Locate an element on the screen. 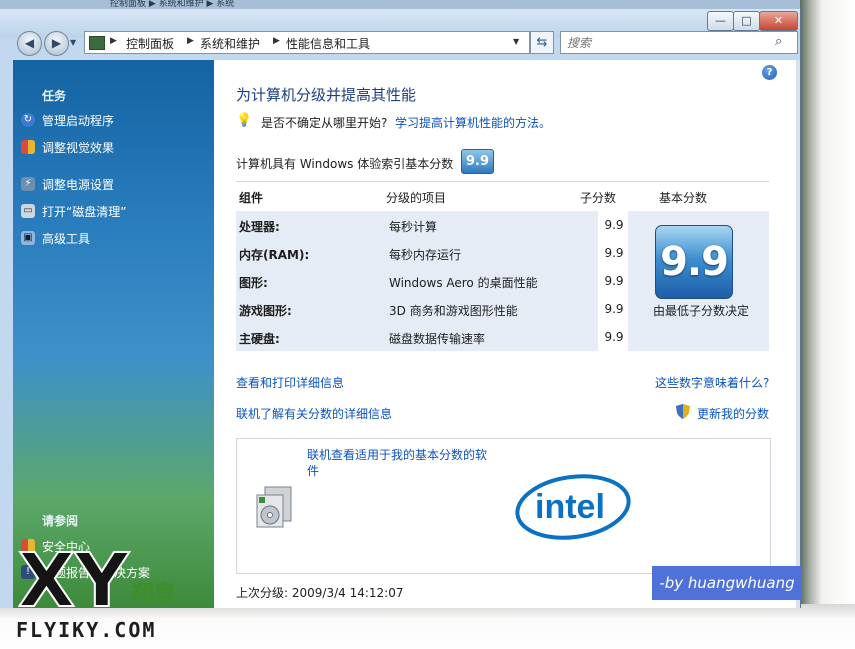 This screenshot has height=649, width=855. print-details-link: 查看和打印详细信息 is located at coordinates (290, 382).